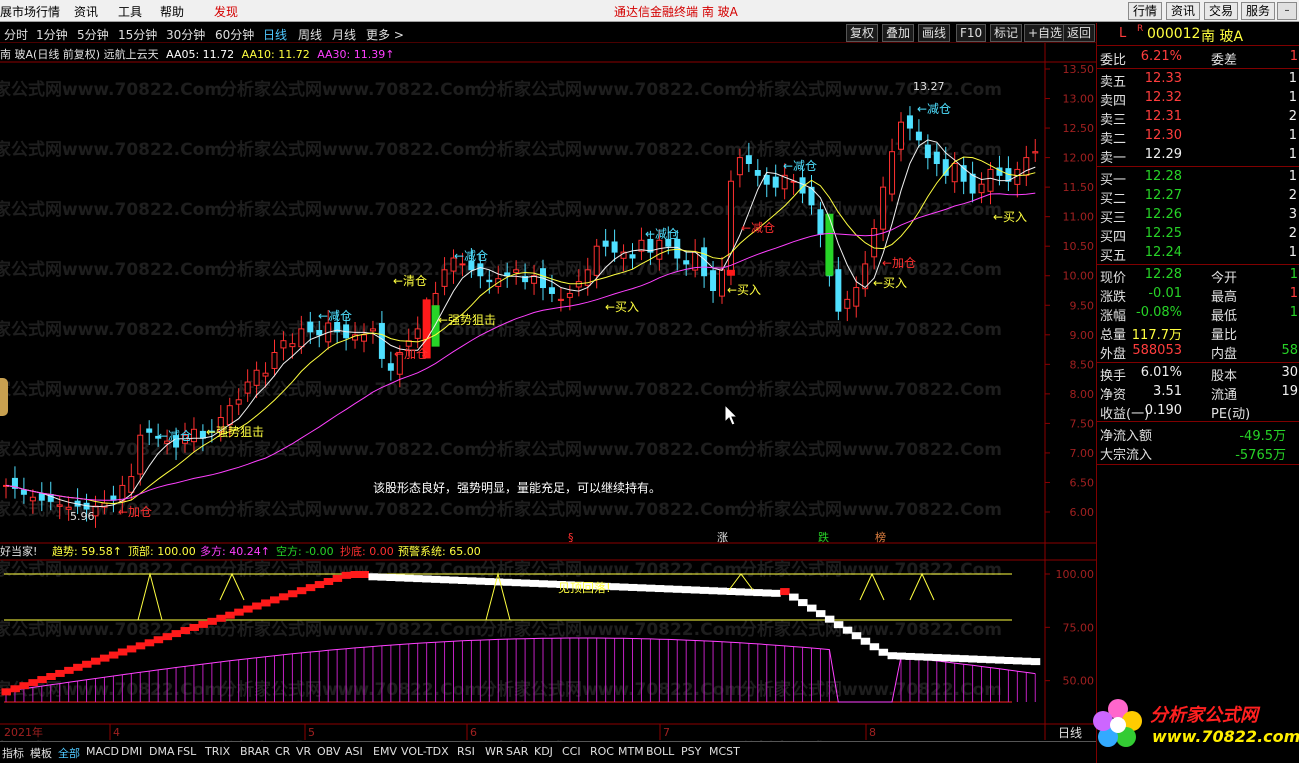 This screenshot has height=763, width=1299. I want to click on indicator-tab: BRAR, so click(255, 751).